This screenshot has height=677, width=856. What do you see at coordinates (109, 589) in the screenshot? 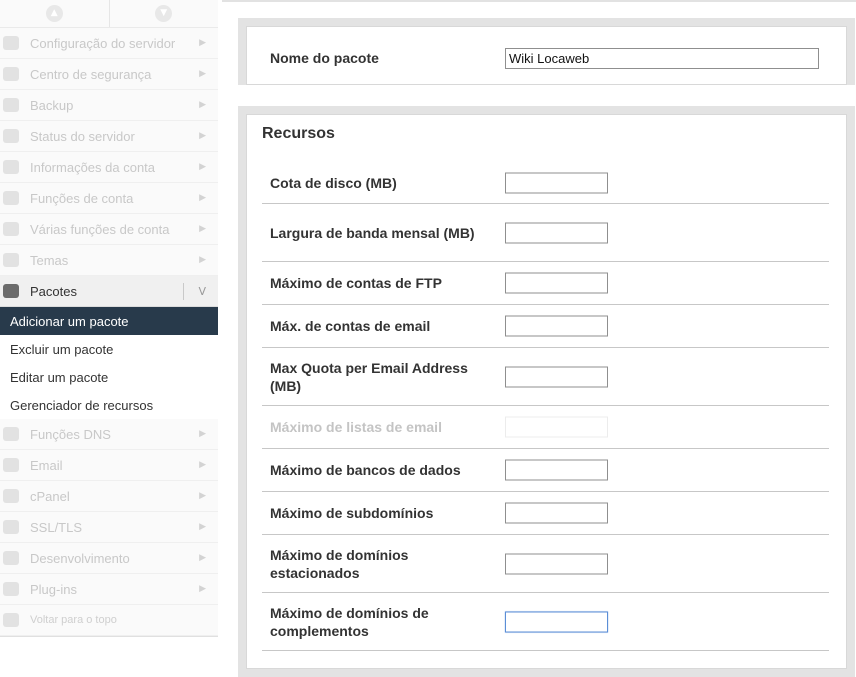
I see `sidebar-item-plugins: Plug-ins ▶` at bounding box center [109, 589].